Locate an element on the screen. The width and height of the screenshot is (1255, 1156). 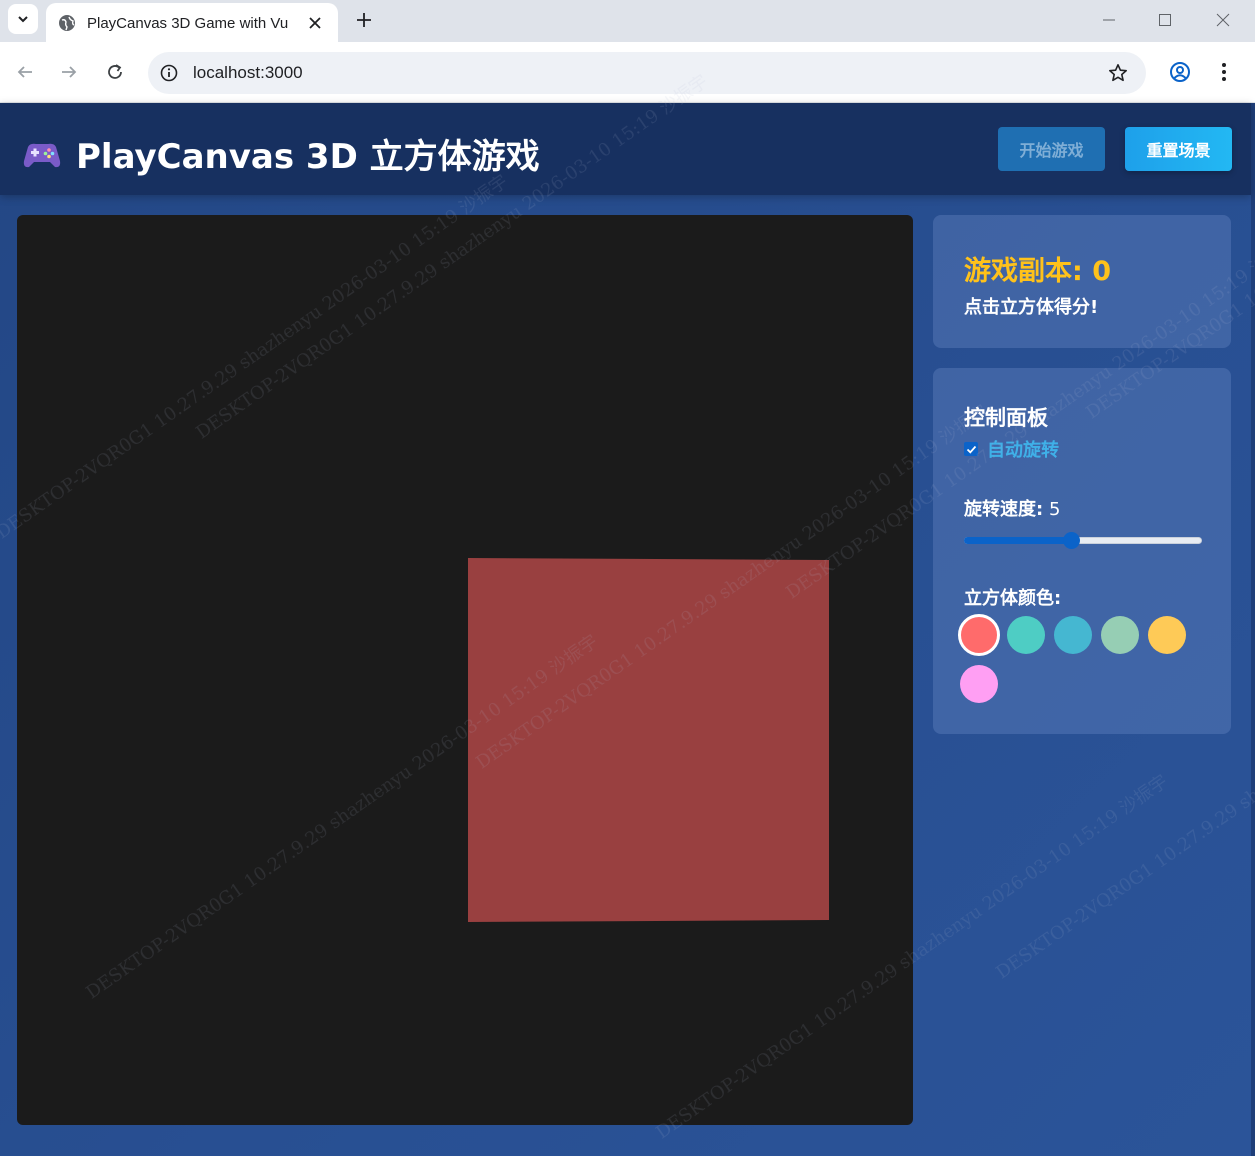
reset-scene-button: 重置场景 is located at coordinates (1178, 149).